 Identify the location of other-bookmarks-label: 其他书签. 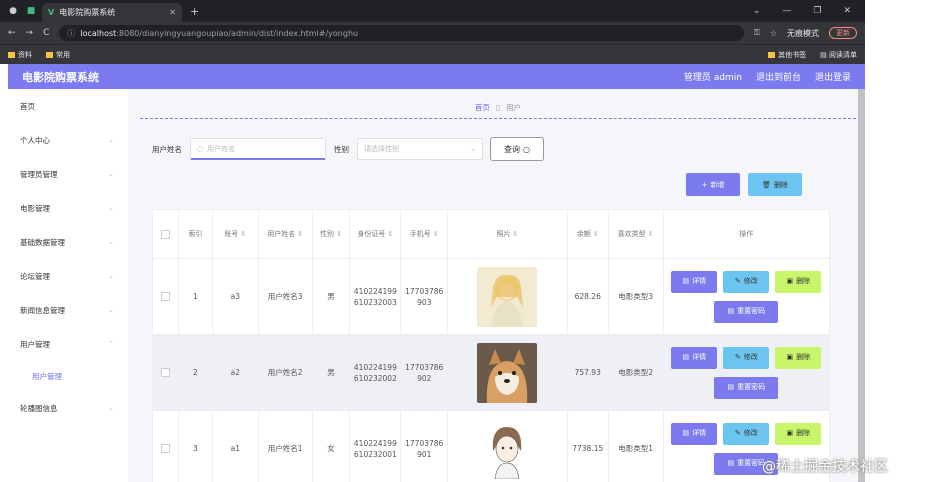
(792, 54).